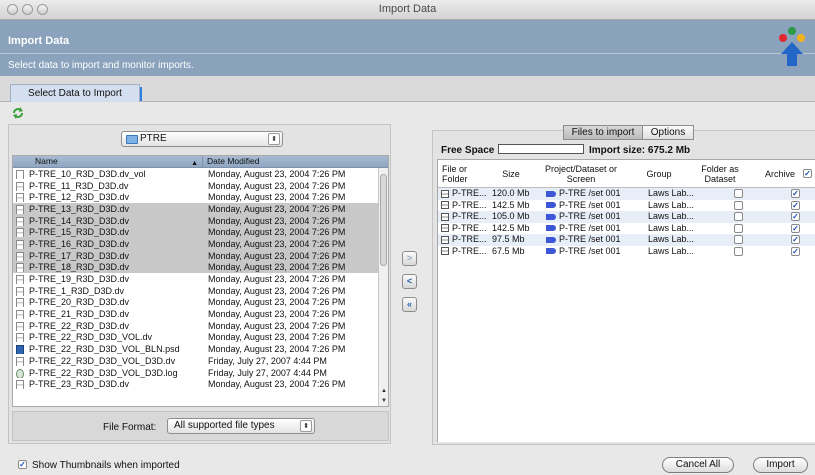 The image size is (815, 475). Describe the element at coordinates (409, 258) in the screenshot. I see `add-to-queue-button: >` at that location.